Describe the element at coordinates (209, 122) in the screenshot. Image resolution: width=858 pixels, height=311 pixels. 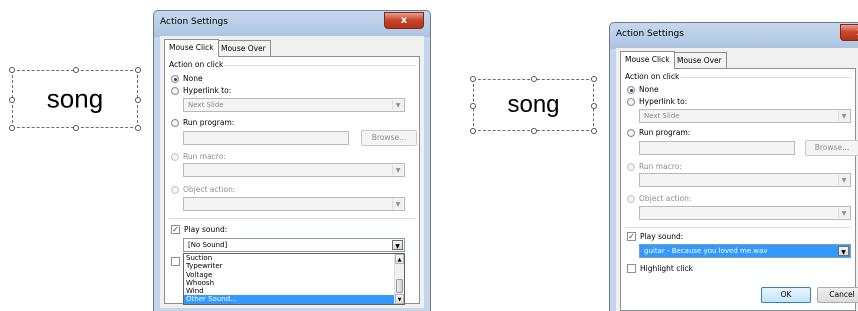
I see `radio-run-program-label: Run program:` at that location.